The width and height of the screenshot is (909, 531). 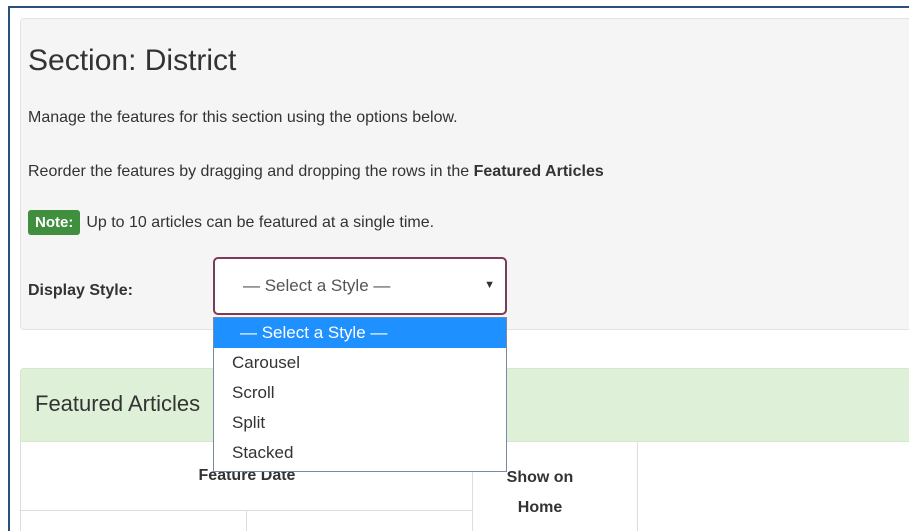 I want to click on select-value: — Select a Style —, so click(x=317, y=285).